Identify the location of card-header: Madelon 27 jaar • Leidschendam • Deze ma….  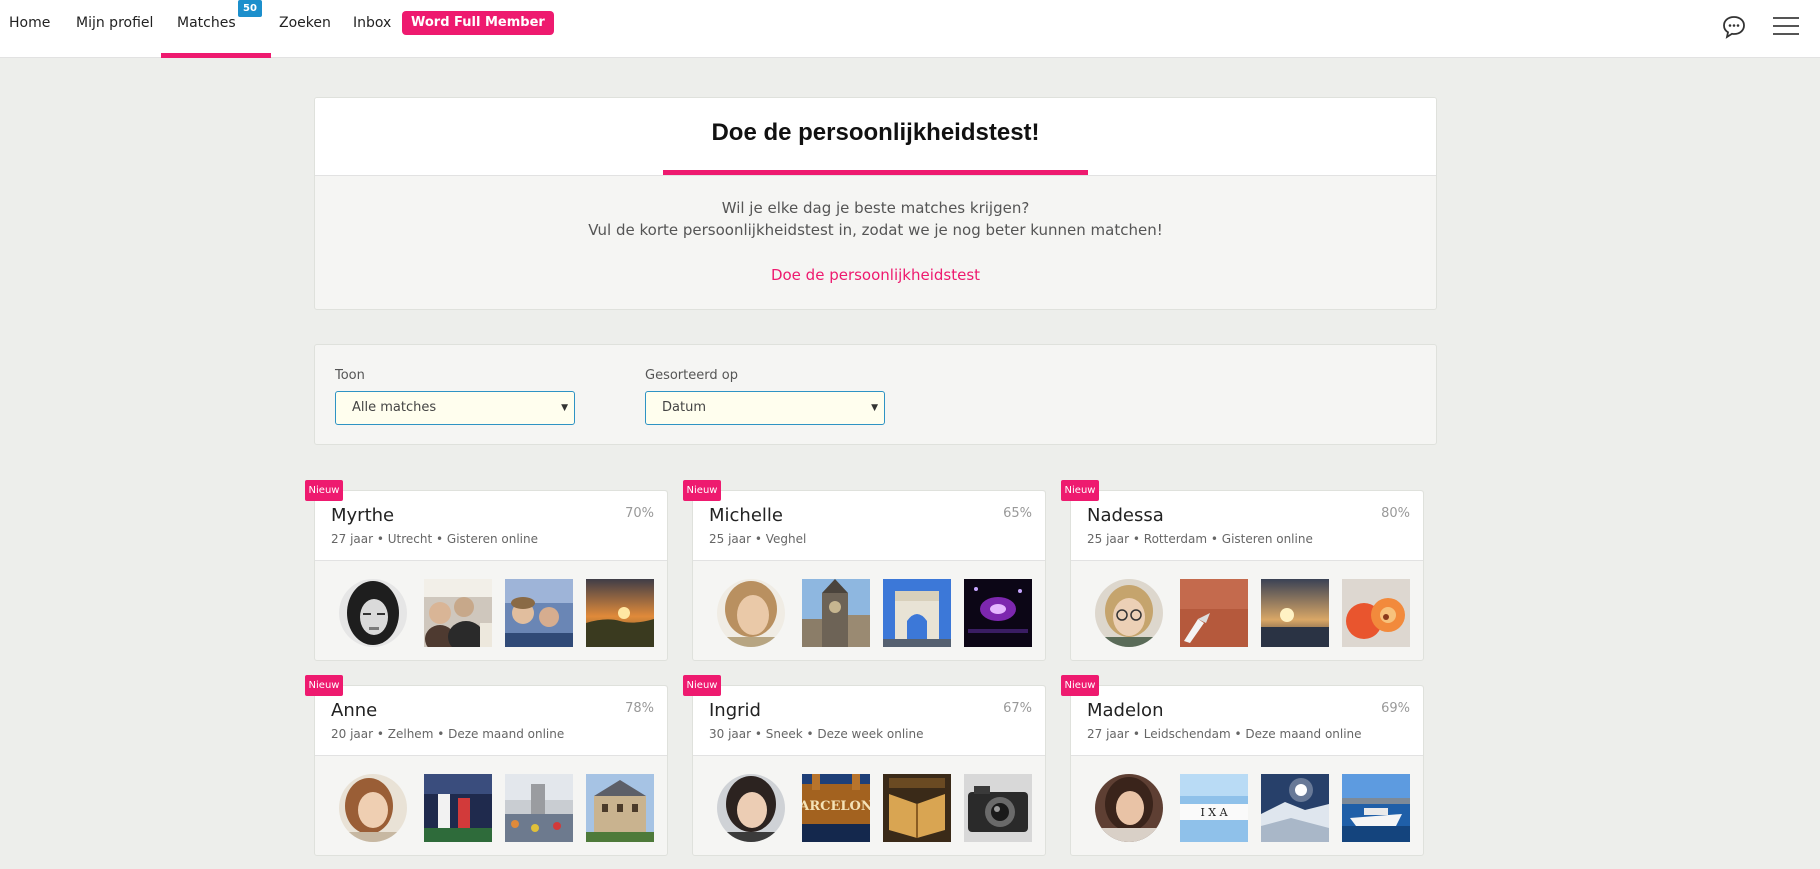
(1247, 721).